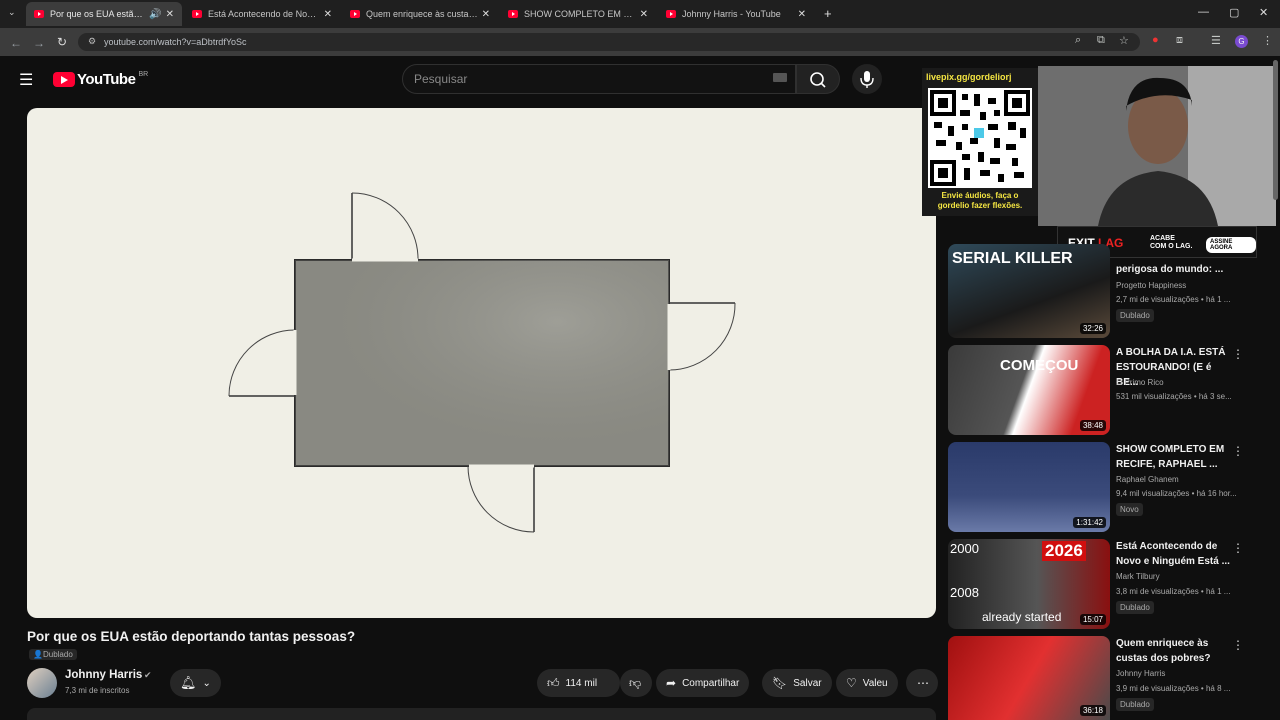  Describe the element at coordinates (188, 682) in the screenshot. I see `bell-icon: 🔔︎` at that location.